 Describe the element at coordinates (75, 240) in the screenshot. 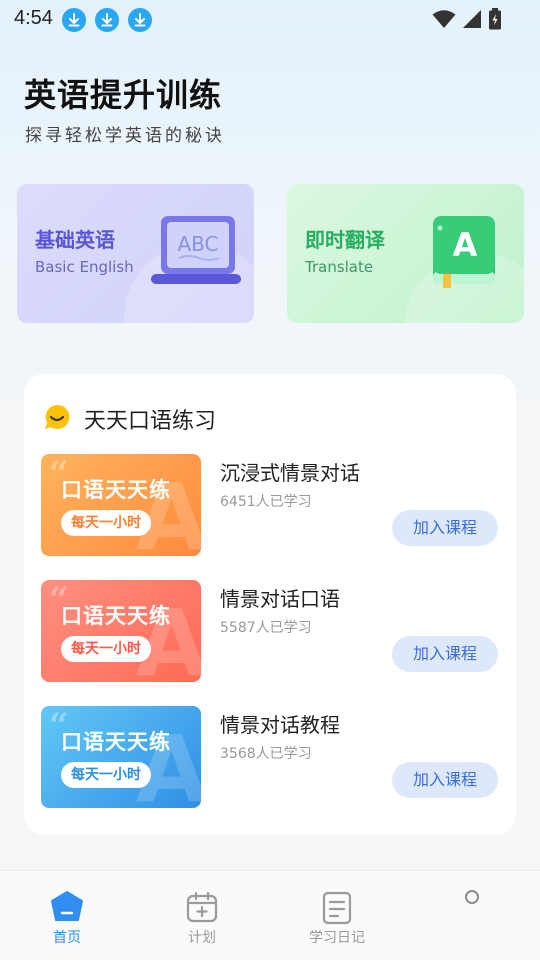

I see `card-title: 基础英语` at that location.